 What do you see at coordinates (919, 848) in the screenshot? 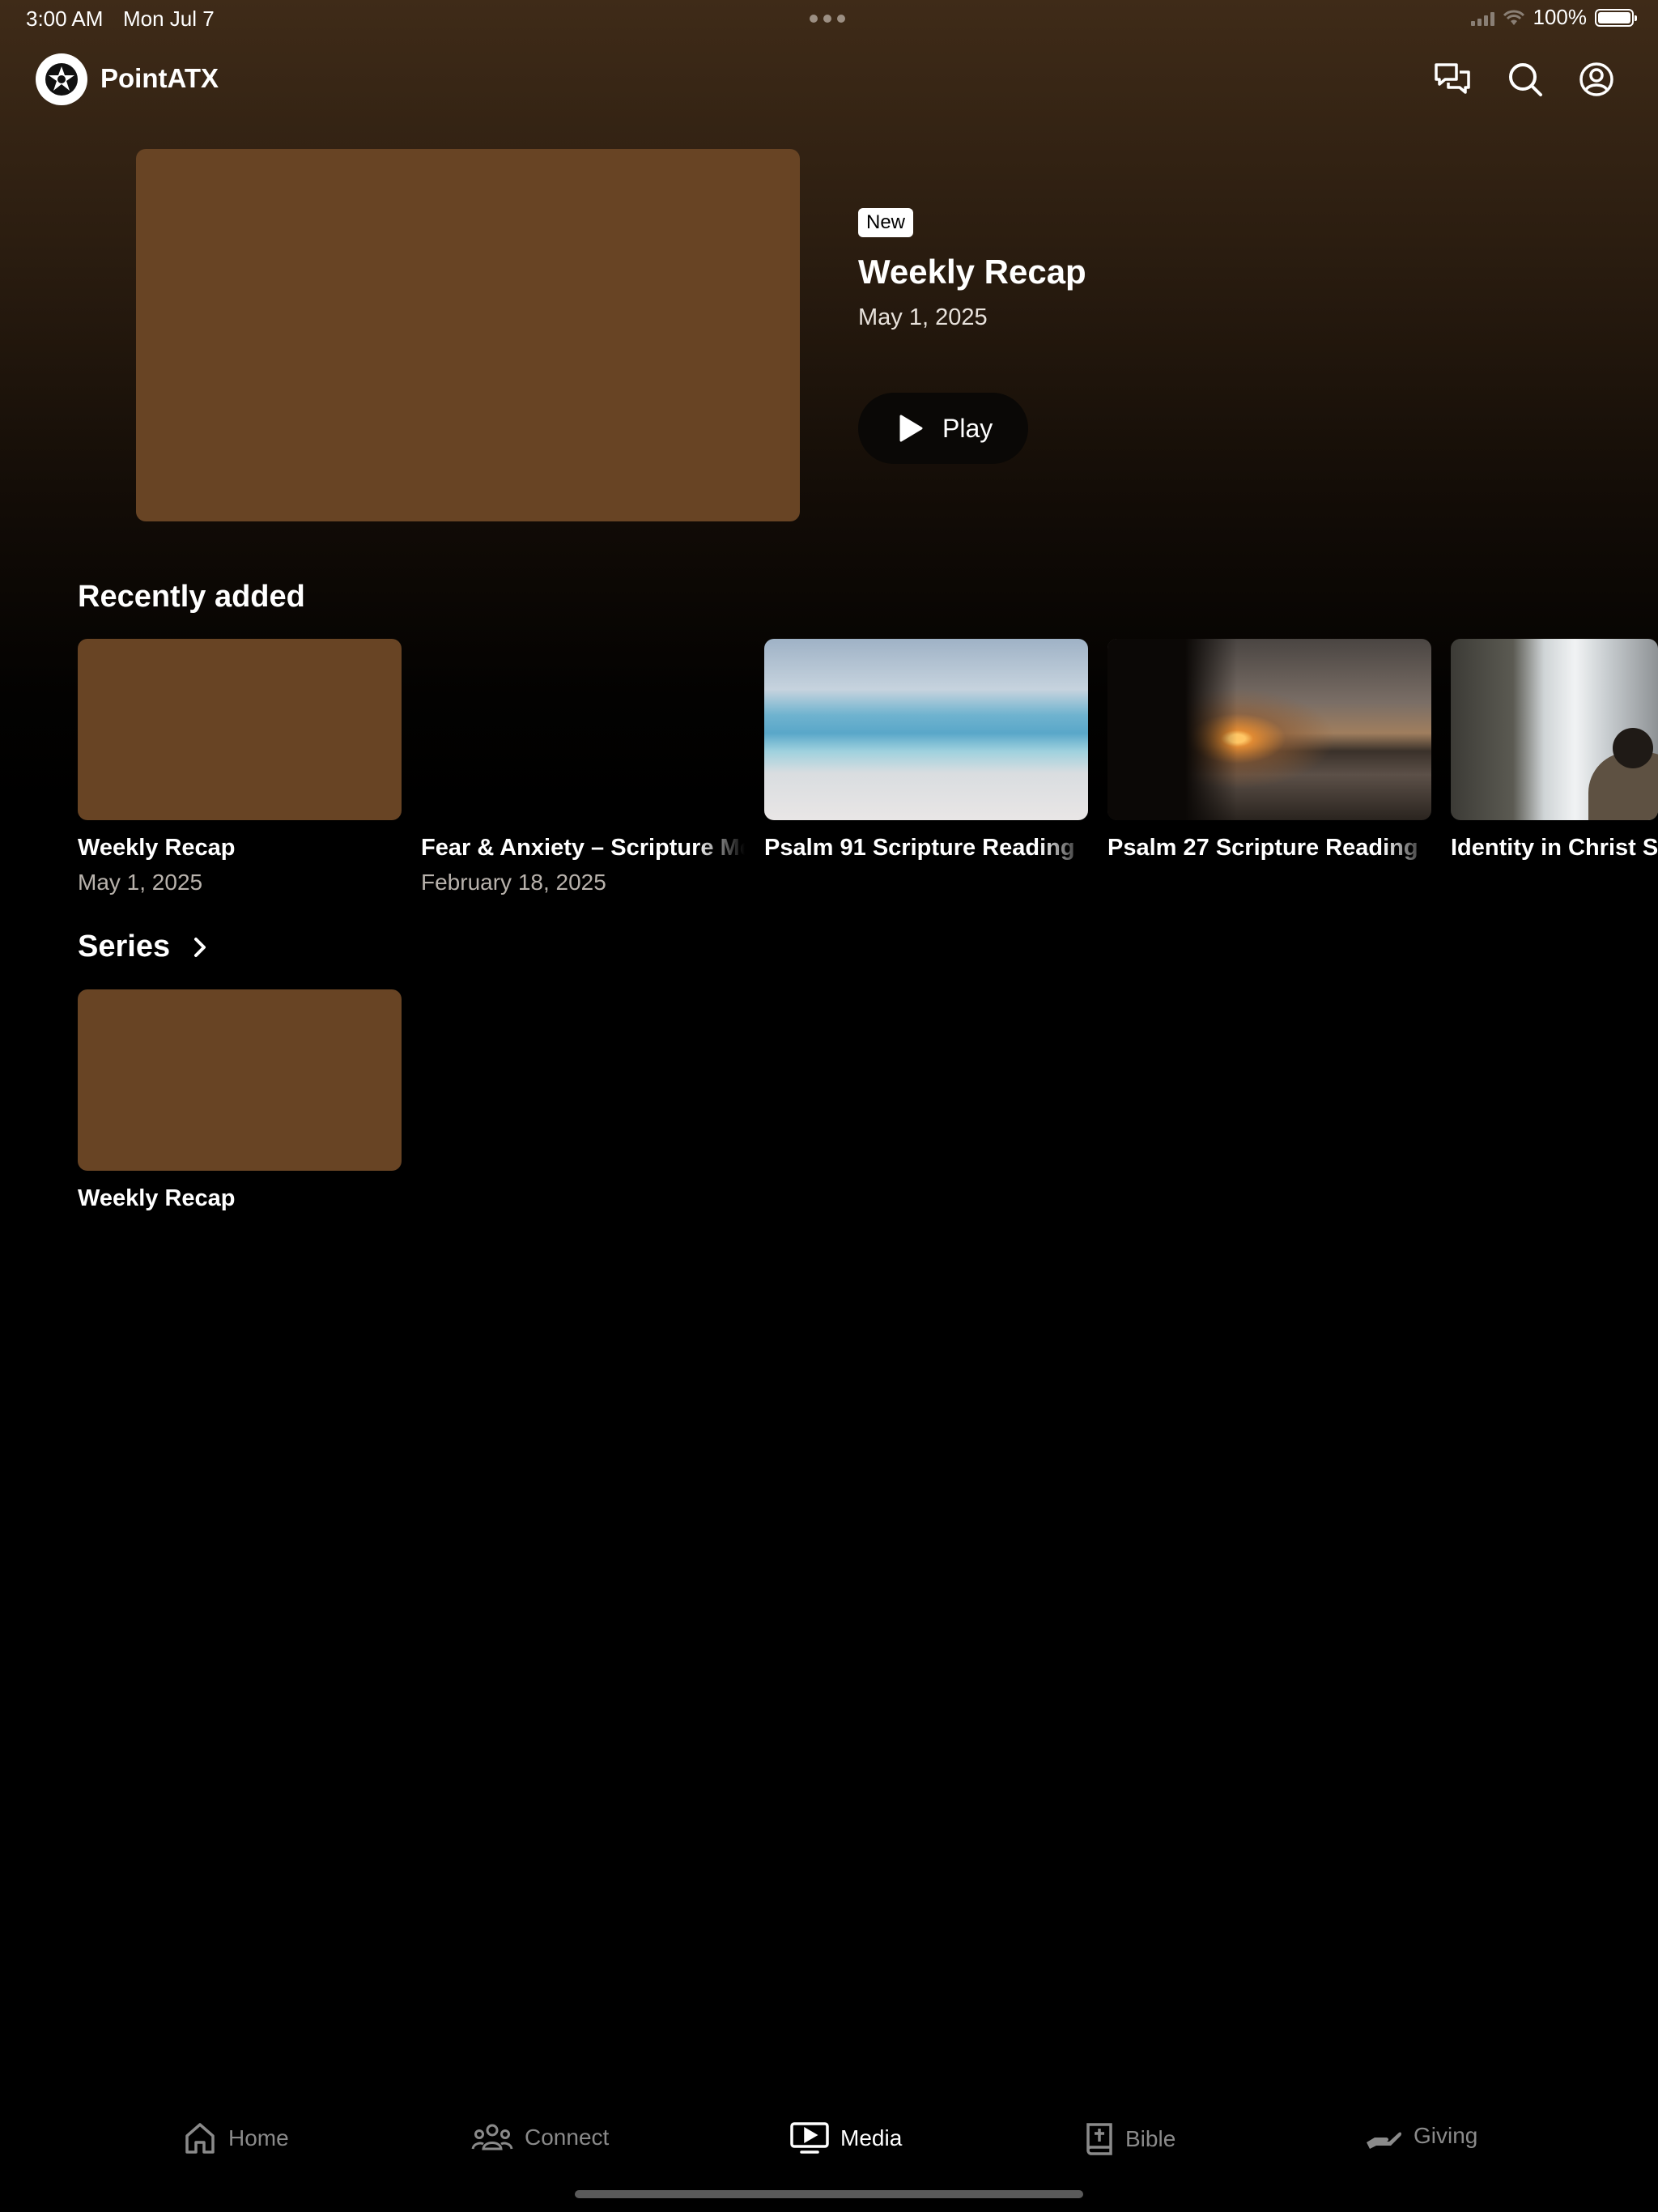
I see `card-title: Psalm 91 Scripture Reading` at bounding box center [919, 848].